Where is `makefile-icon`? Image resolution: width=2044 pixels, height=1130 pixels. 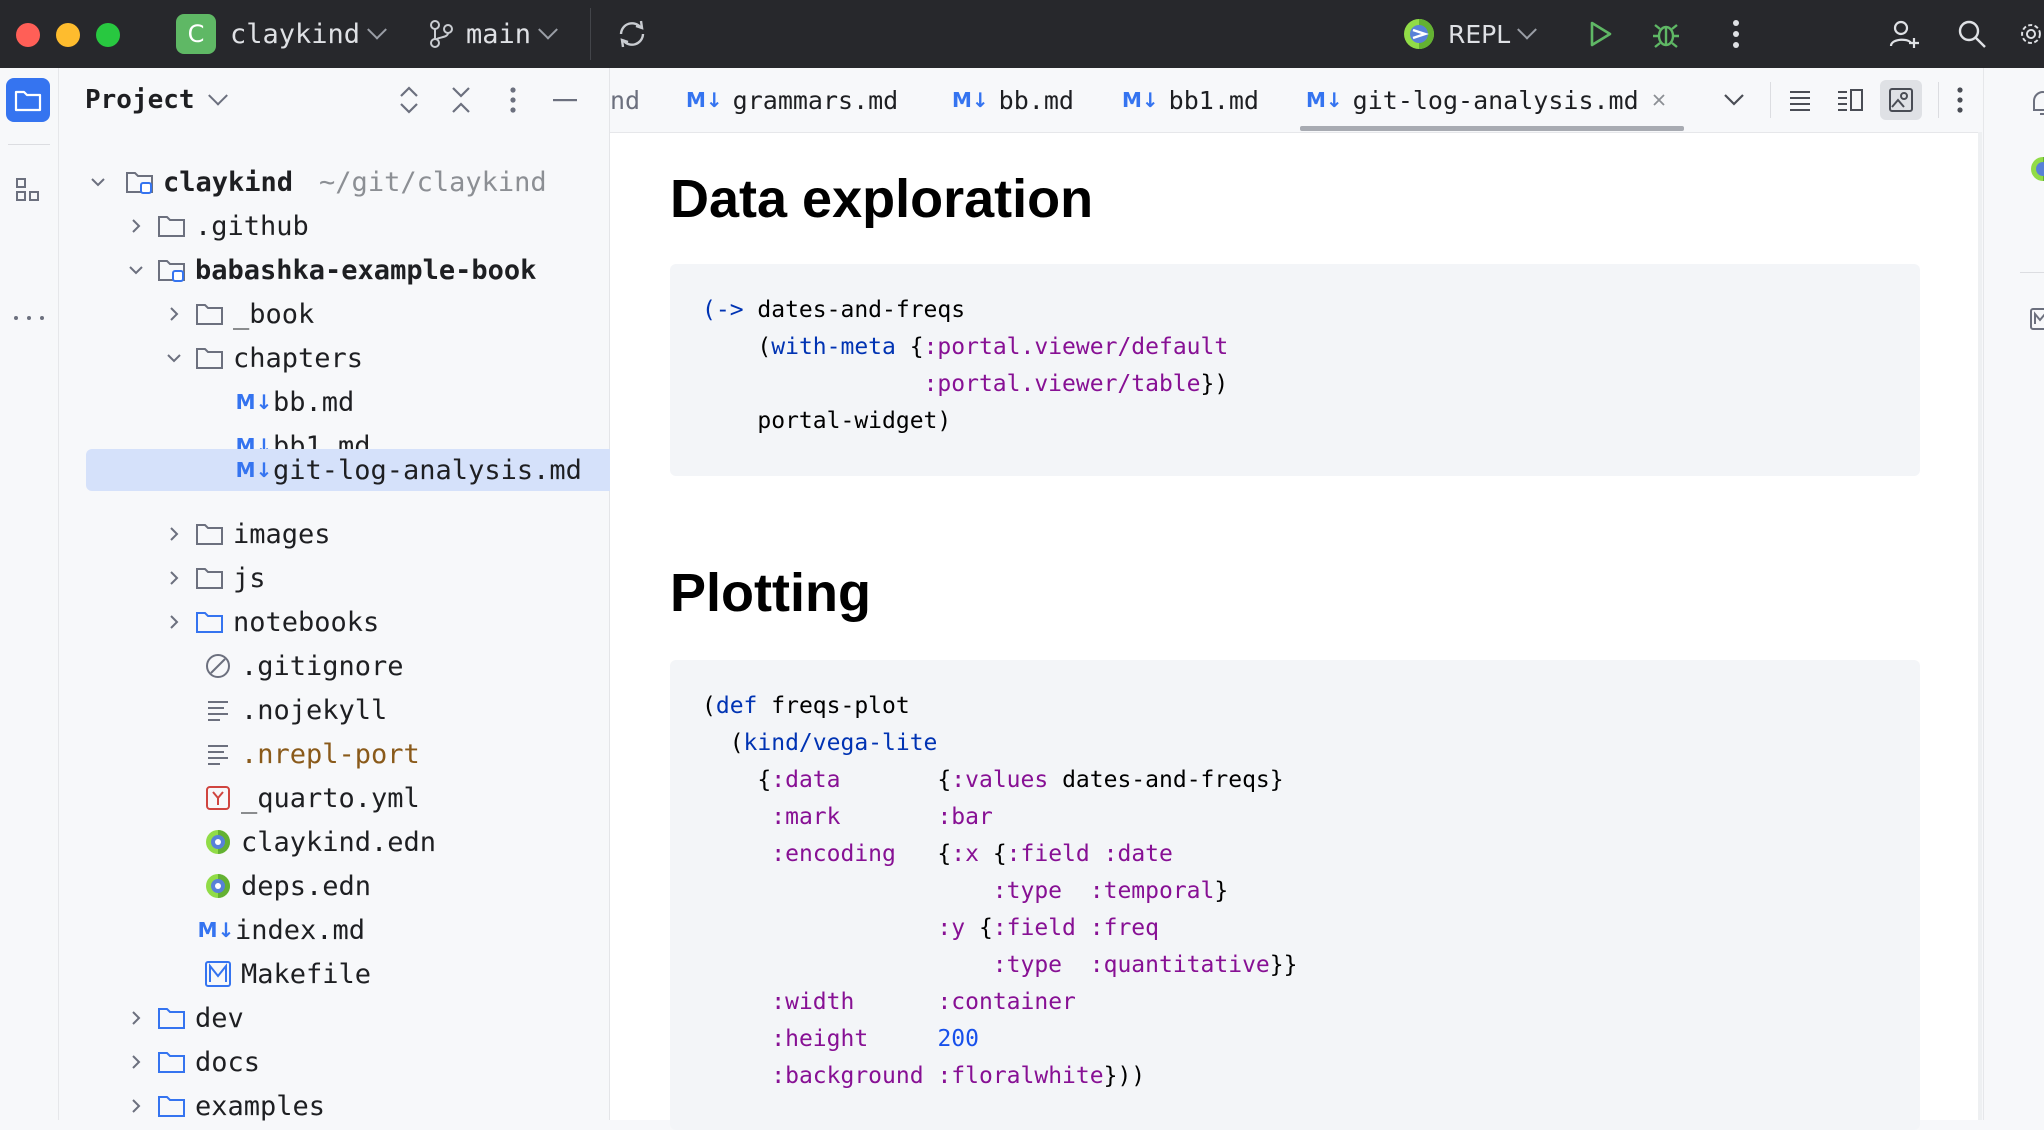 makefile-icon is located at coordinates (218, 974).